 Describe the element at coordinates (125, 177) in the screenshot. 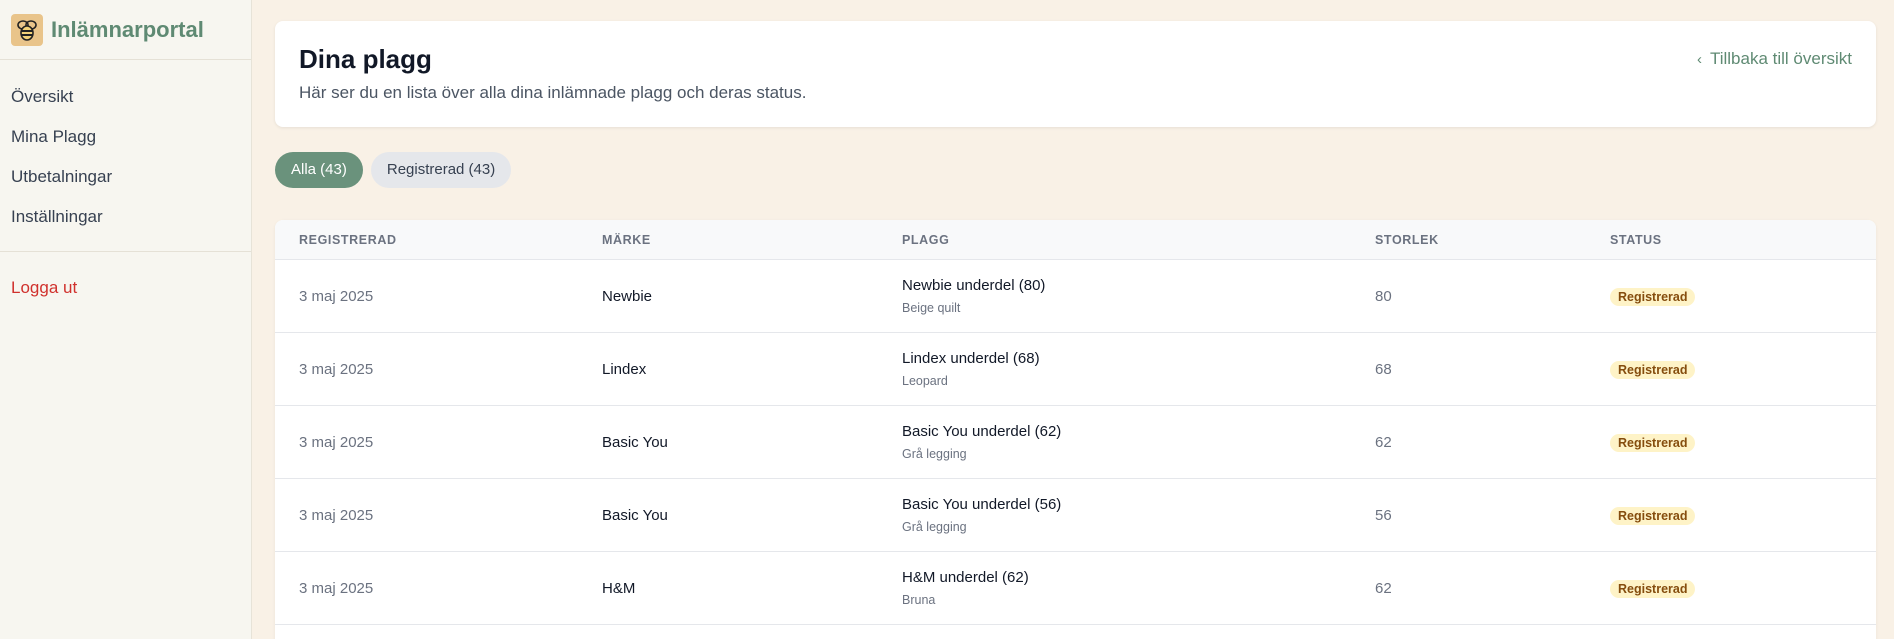

I see `sidebar-item-utbetalningar: Utbetalningar` at that location.